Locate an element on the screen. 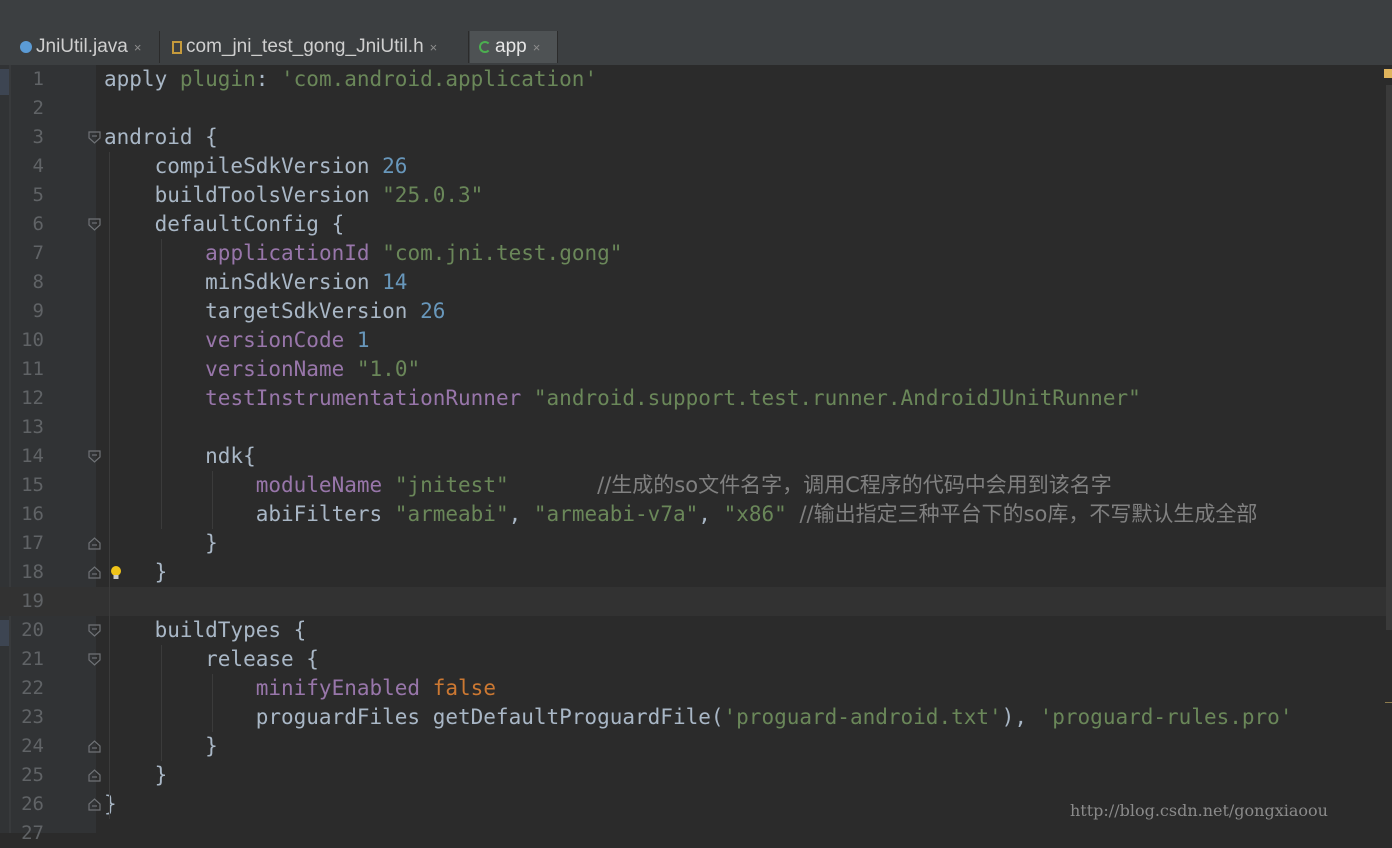 The image size is (1392, 848). line-number: 18 is located at coordinates (31, 572).